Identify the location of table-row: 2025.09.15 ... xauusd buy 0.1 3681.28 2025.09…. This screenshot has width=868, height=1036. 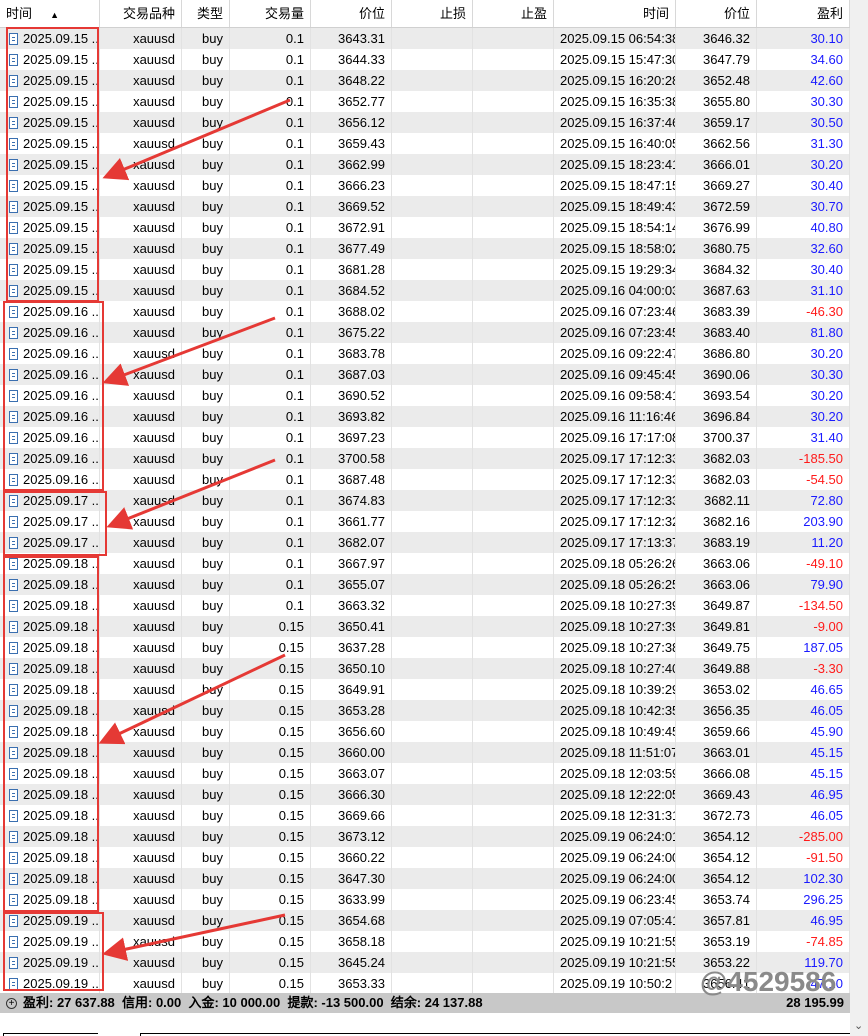
(425, 269).